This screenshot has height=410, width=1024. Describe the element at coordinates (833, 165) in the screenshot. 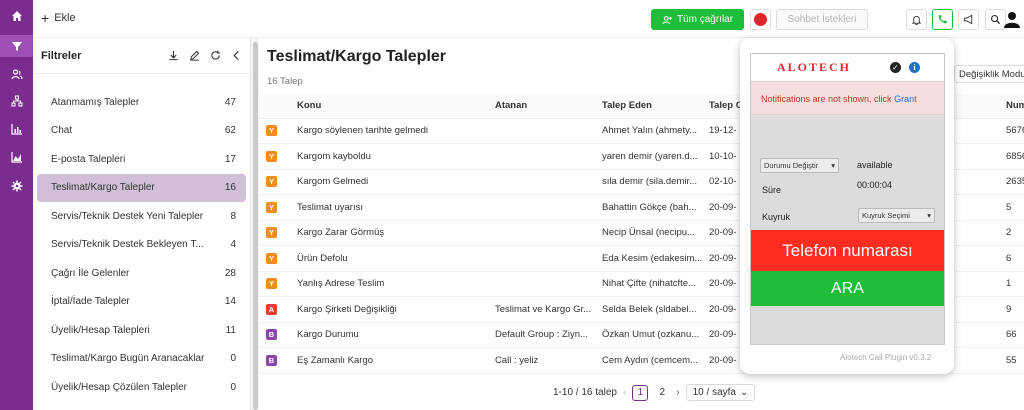

I see `chevron-down-icon: ▾` at that location.